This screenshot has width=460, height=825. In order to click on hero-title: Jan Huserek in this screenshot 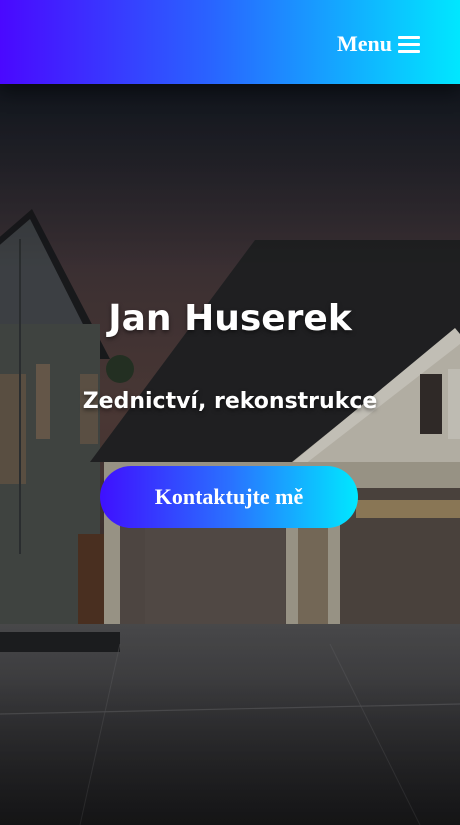, I will do `click(230, 318)`.